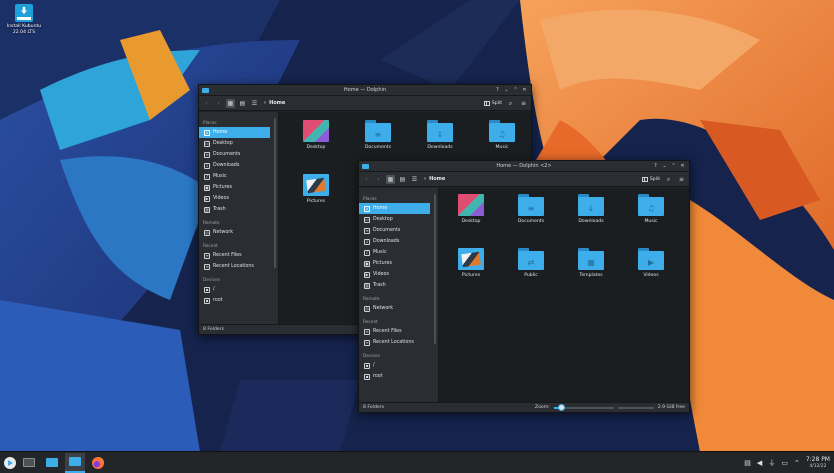  What do you see at coordinates (651, 271) in the screenshot?
I see `file-item-videos: ▶ Videos` at bounding box center [651, 271].